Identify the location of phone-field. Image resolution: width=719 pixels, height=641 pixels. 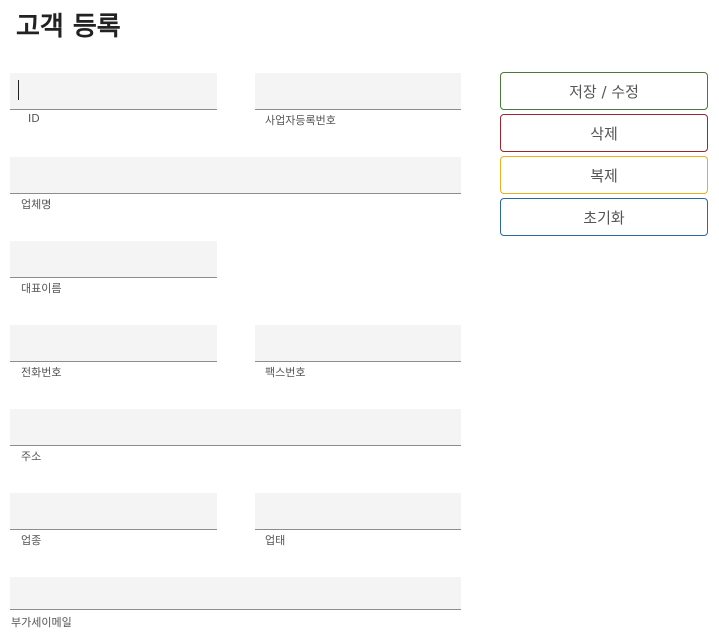
(113, 343).